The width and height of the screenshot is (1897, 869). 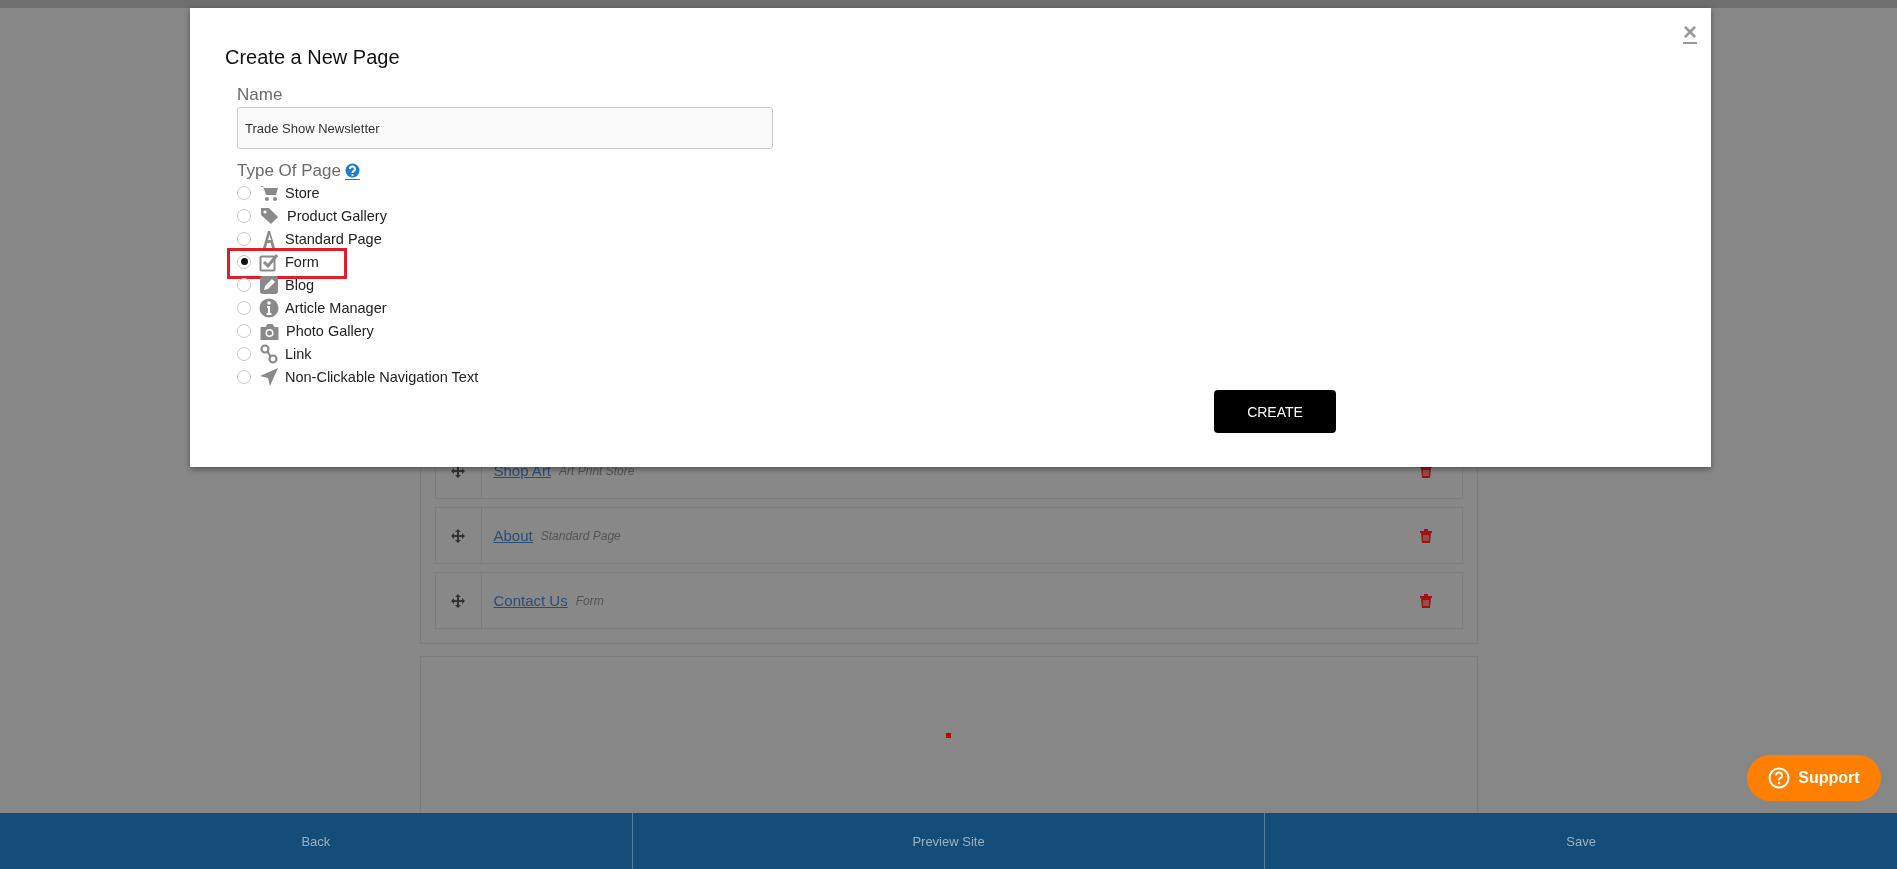 I want to click on navigation-arrow-icon, so click(x=269, y=376).